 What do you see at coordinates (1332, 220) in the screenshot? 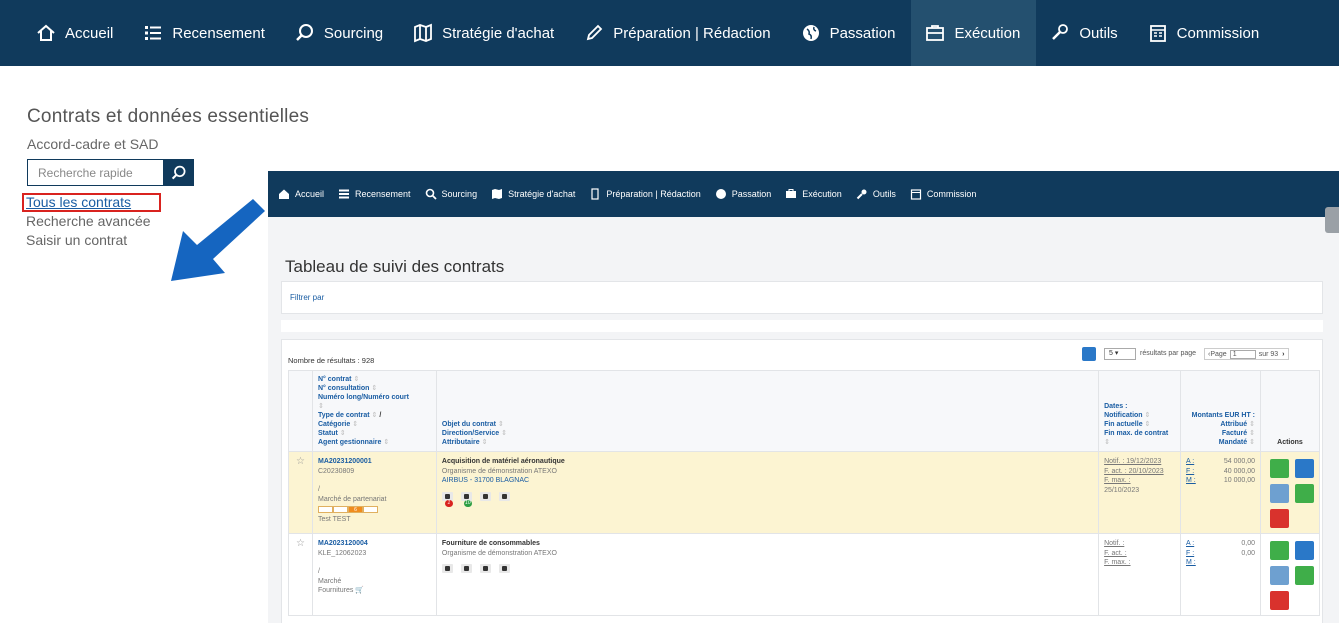
I see `user-avatar-tab` at bounding box center [1332, 220].